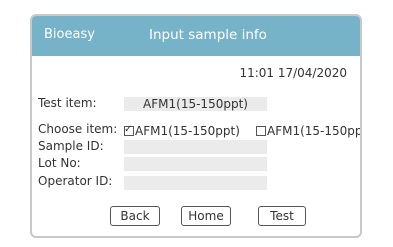  What do you see at coordinates (71, 146) in the screenshot?
I see `sample-id-label: Sample ID:` at bounding box center [71, 146].